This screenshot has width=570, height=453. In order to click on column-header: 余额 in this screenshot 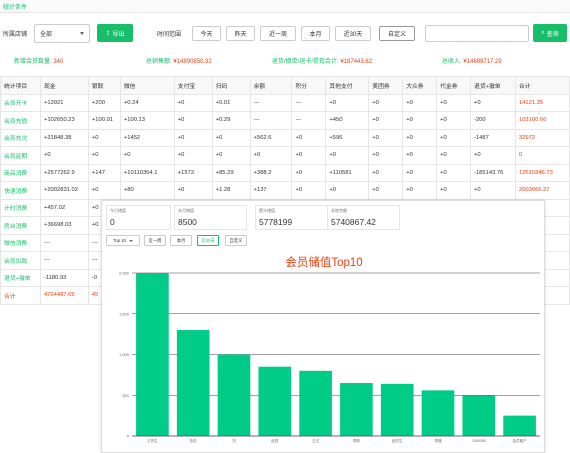, I will do `click(271, 85)`.